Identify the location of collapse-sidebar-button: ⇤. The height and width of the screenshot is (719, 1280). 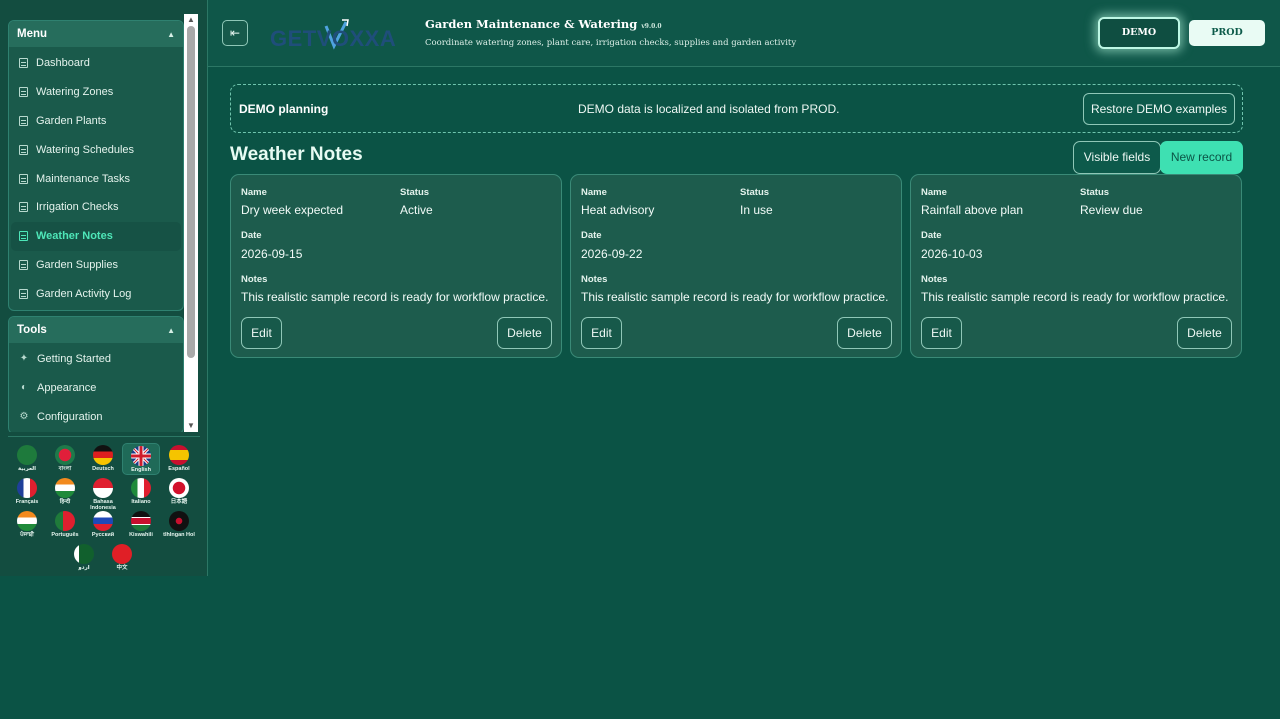
(235, 33).